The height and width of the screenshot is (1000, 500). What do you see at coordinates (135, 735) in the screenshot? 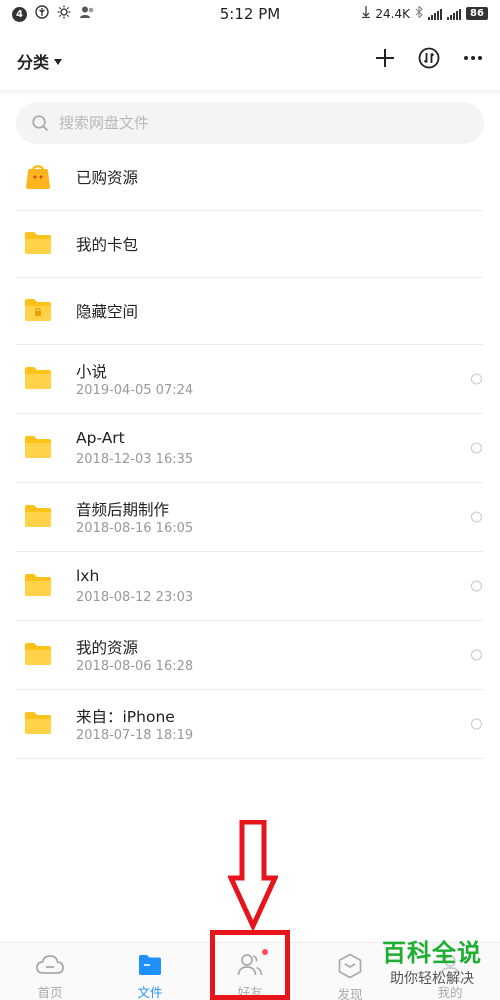
I see `file-date: 2018-07-18 18:19` at bounding box center [135, 735].